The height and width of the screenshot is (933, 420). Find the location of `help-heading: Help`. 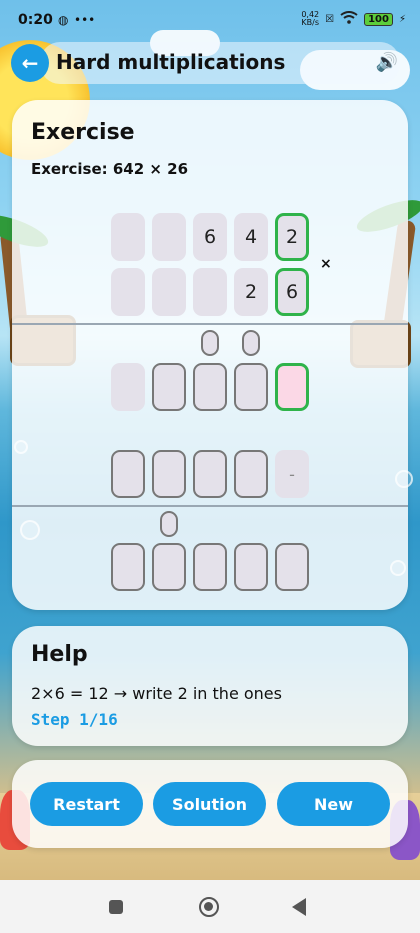

help-heading: Help is located at coordinates (59, 654).